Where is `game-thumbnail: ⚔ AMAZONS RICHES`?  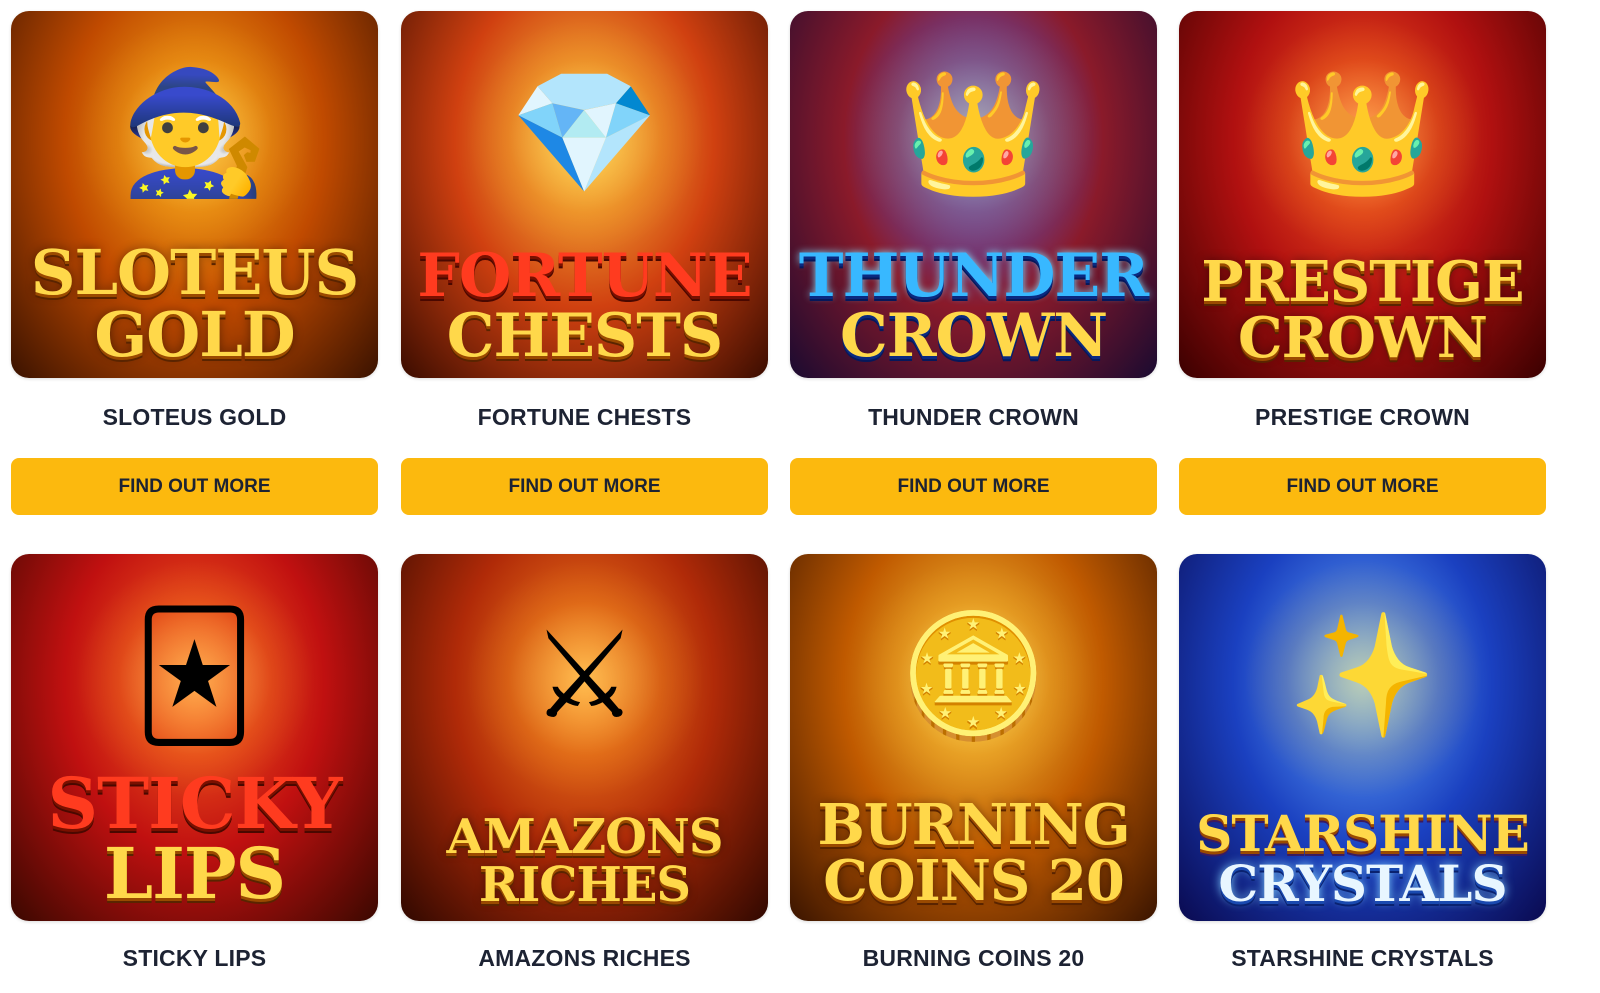 game-thumbnail: ⚔ AMAZONS RICHES is located at coordinates (584, 737).